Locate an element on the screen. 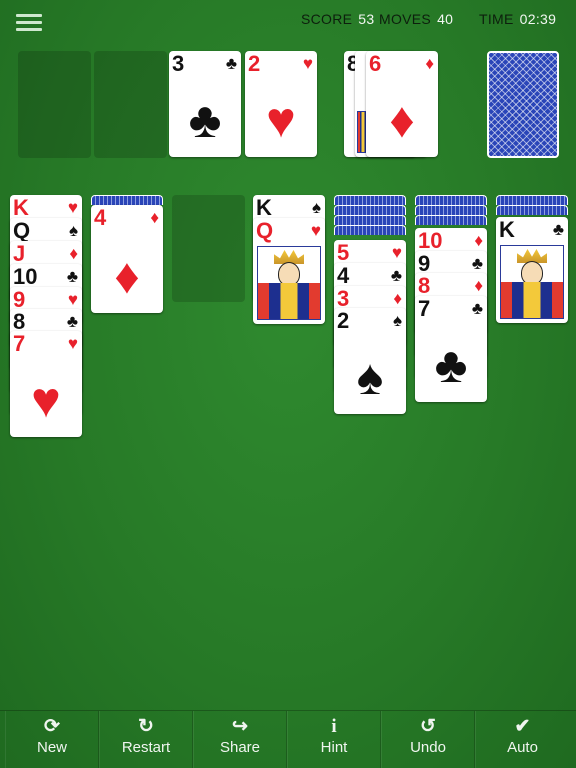  queen-face-art is located at coordinates (289, 283).